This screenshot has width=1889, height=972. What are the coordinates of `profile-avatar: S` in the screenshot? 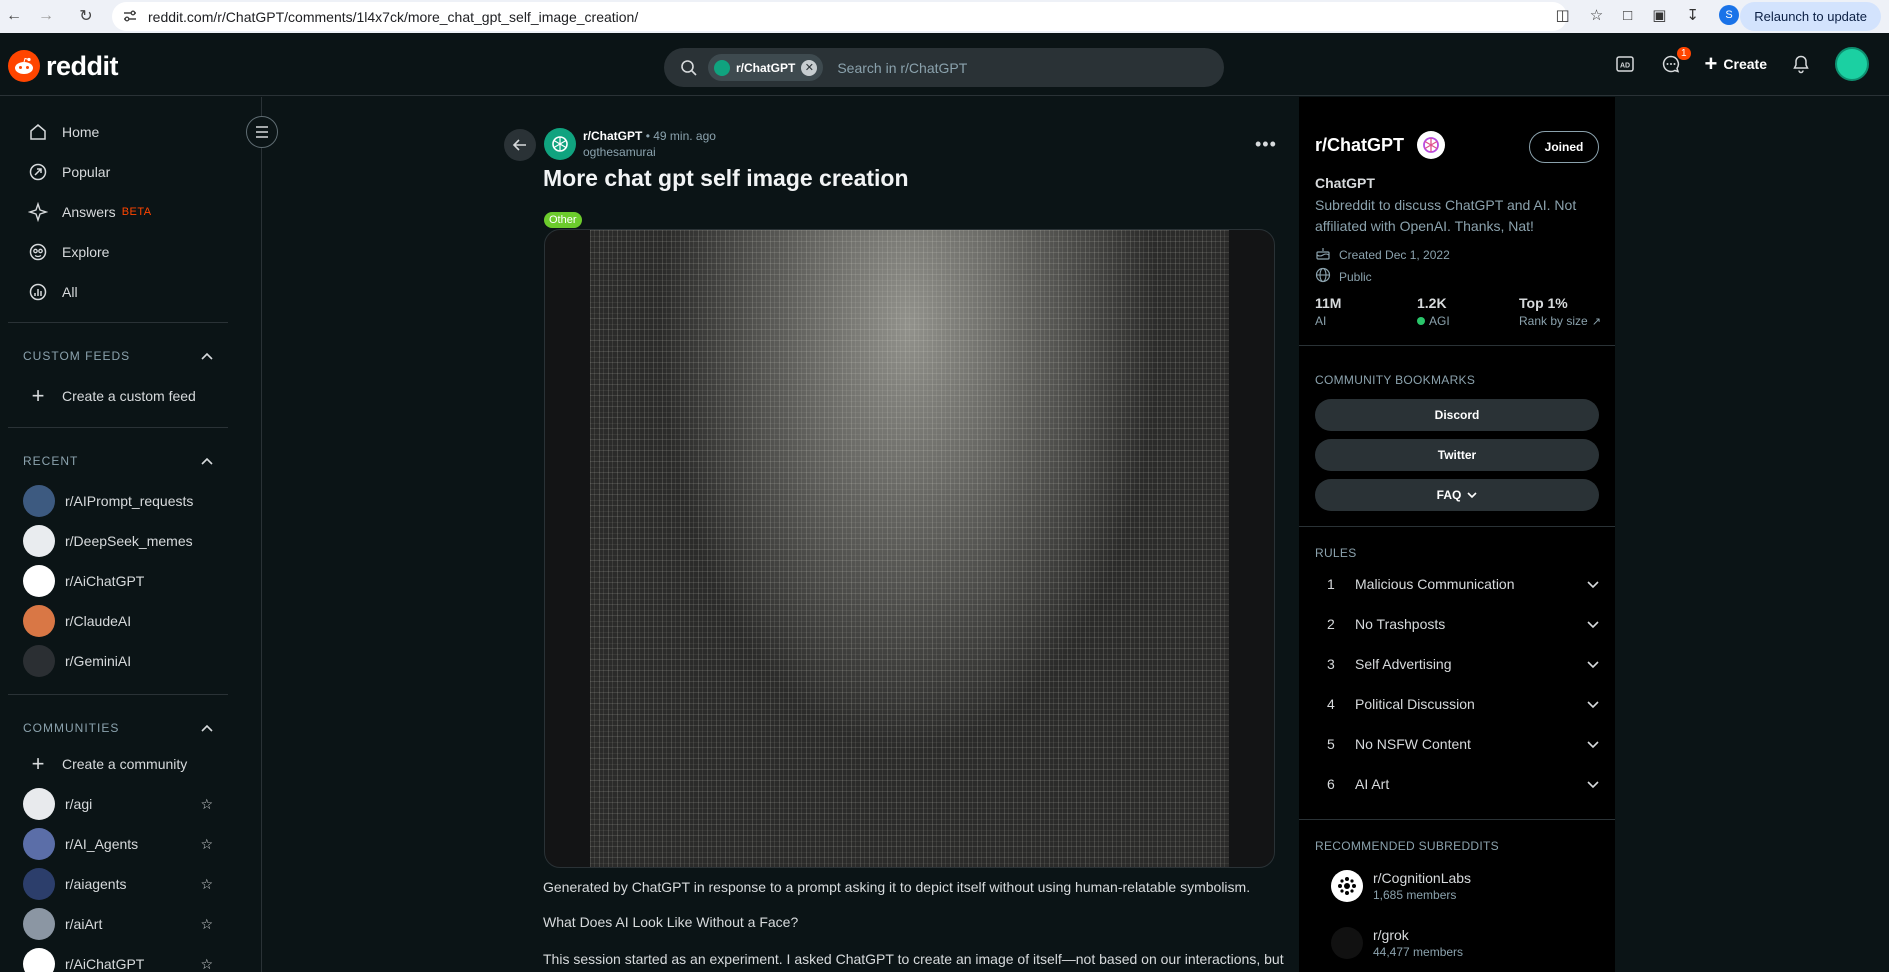 It's located at (1729, 15).